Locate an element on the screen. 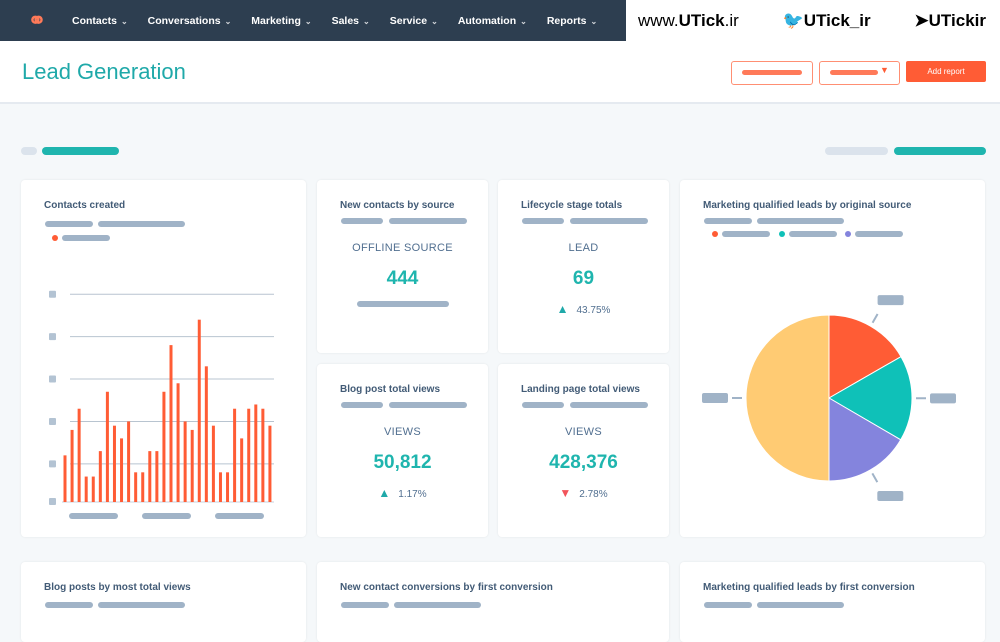  page-header: Lead Generation ▼ Add report is located at coordinates (500, 72).